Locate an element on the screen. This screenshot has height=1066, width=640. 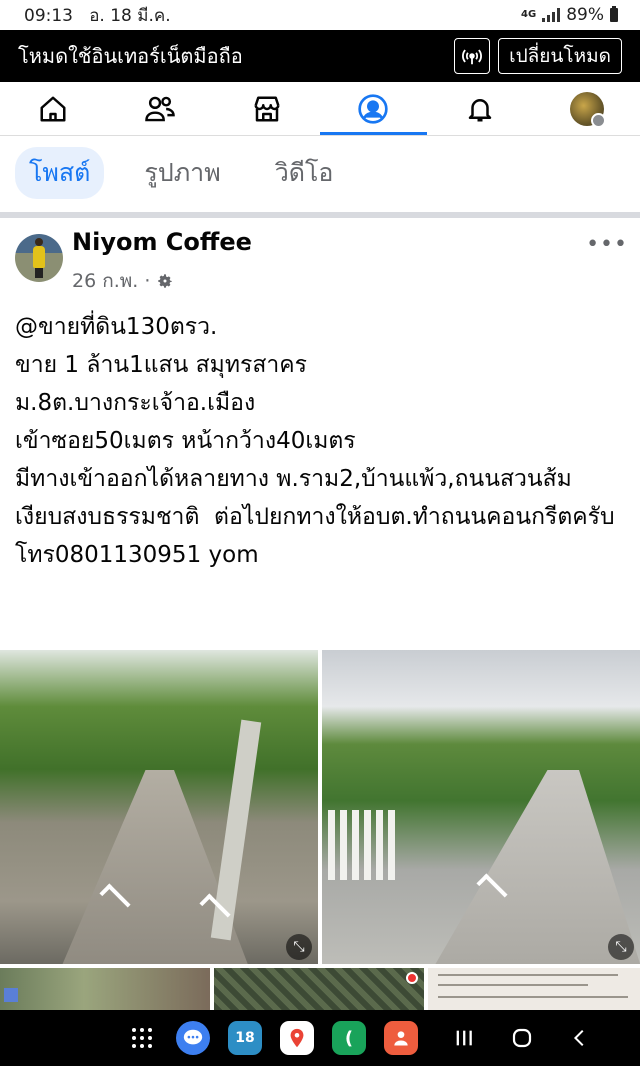
post-date: 26 ก.พ. is located at coordinates (105, 281).